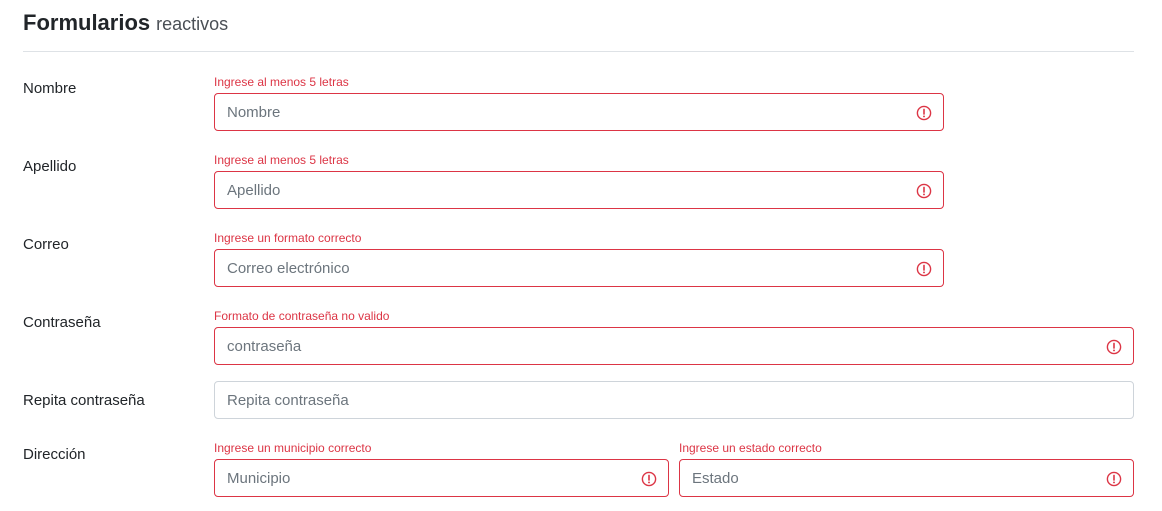 Image resolution: width=1162 pixels, height=511 pixels. I want to click on estado-input, so click(906, 478).